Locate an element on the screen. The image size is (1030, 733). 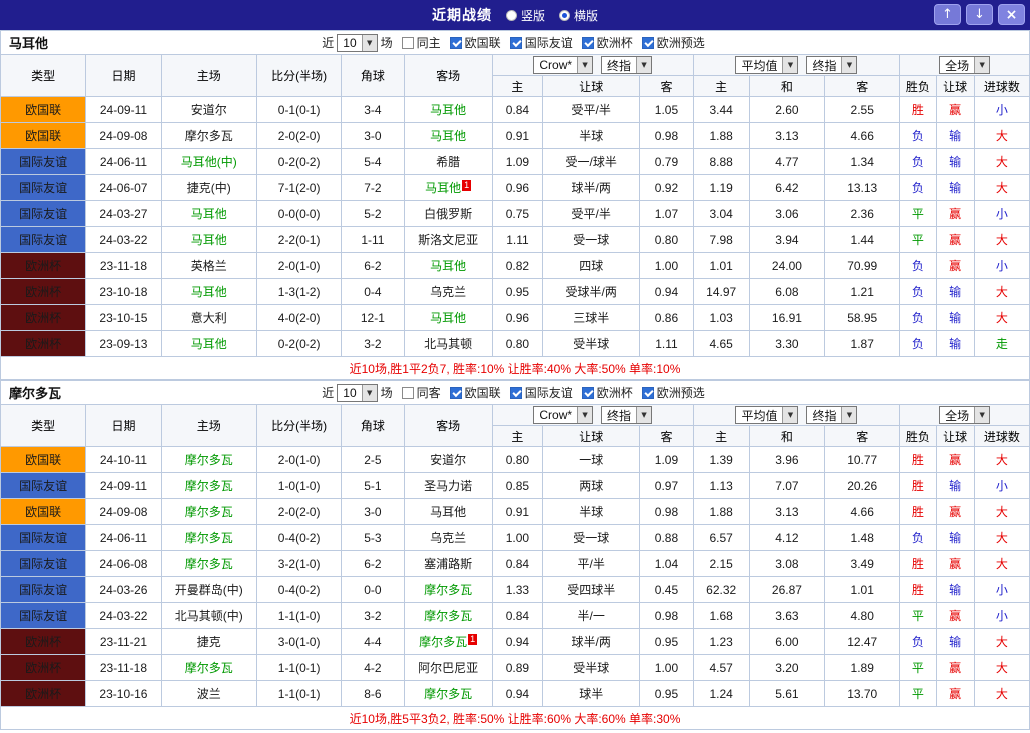
titlebar: 近期战绩 竖版 横版 ↑ ↓ × is located at coordinates (515, 15).